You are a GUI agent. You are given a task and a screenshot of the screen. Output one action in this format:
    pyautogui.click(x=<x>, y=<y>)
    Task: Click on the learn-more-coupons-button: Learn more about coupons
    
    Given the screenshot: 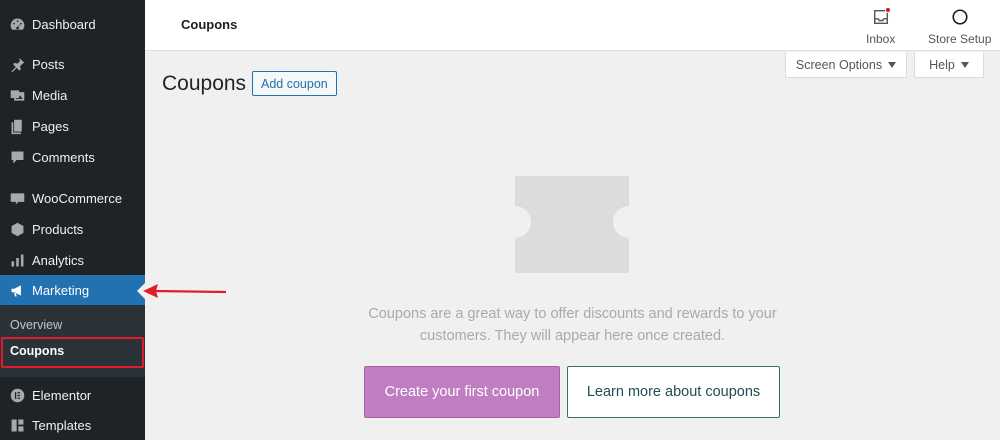 What is the action you would take?
    pyautogui.click(x=673, y=392)
    